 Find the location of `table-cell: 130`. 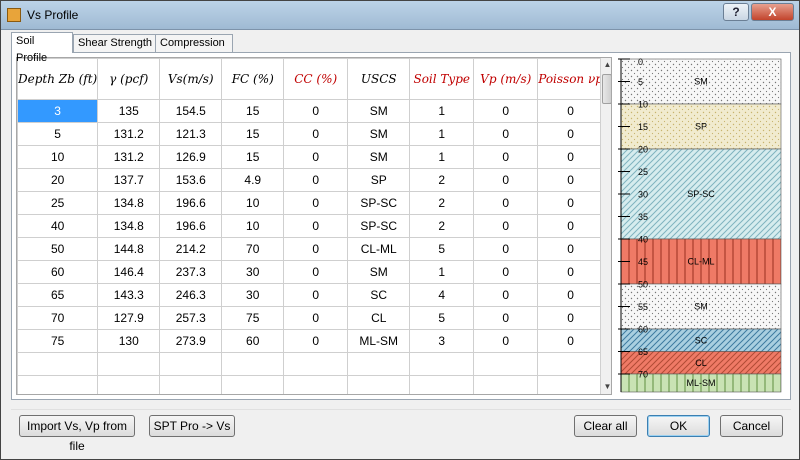

table-cell: 130 is located at coordinates (129, 341).